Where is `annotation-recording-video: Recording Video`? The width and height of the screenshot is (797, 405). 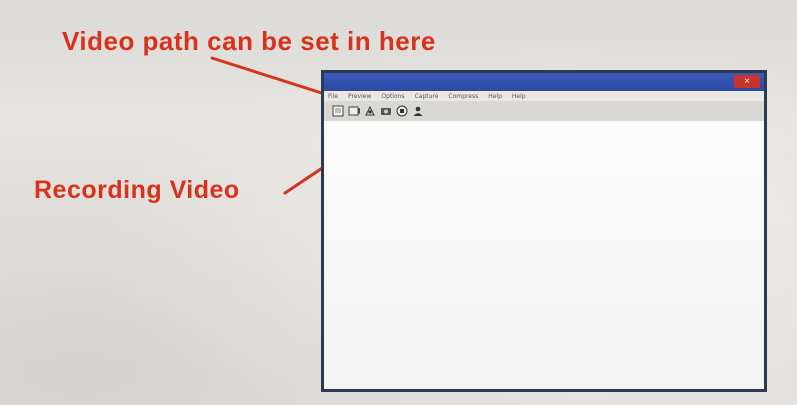 annotation-recording-video: Recording Video is located at coordinates (137, 190).